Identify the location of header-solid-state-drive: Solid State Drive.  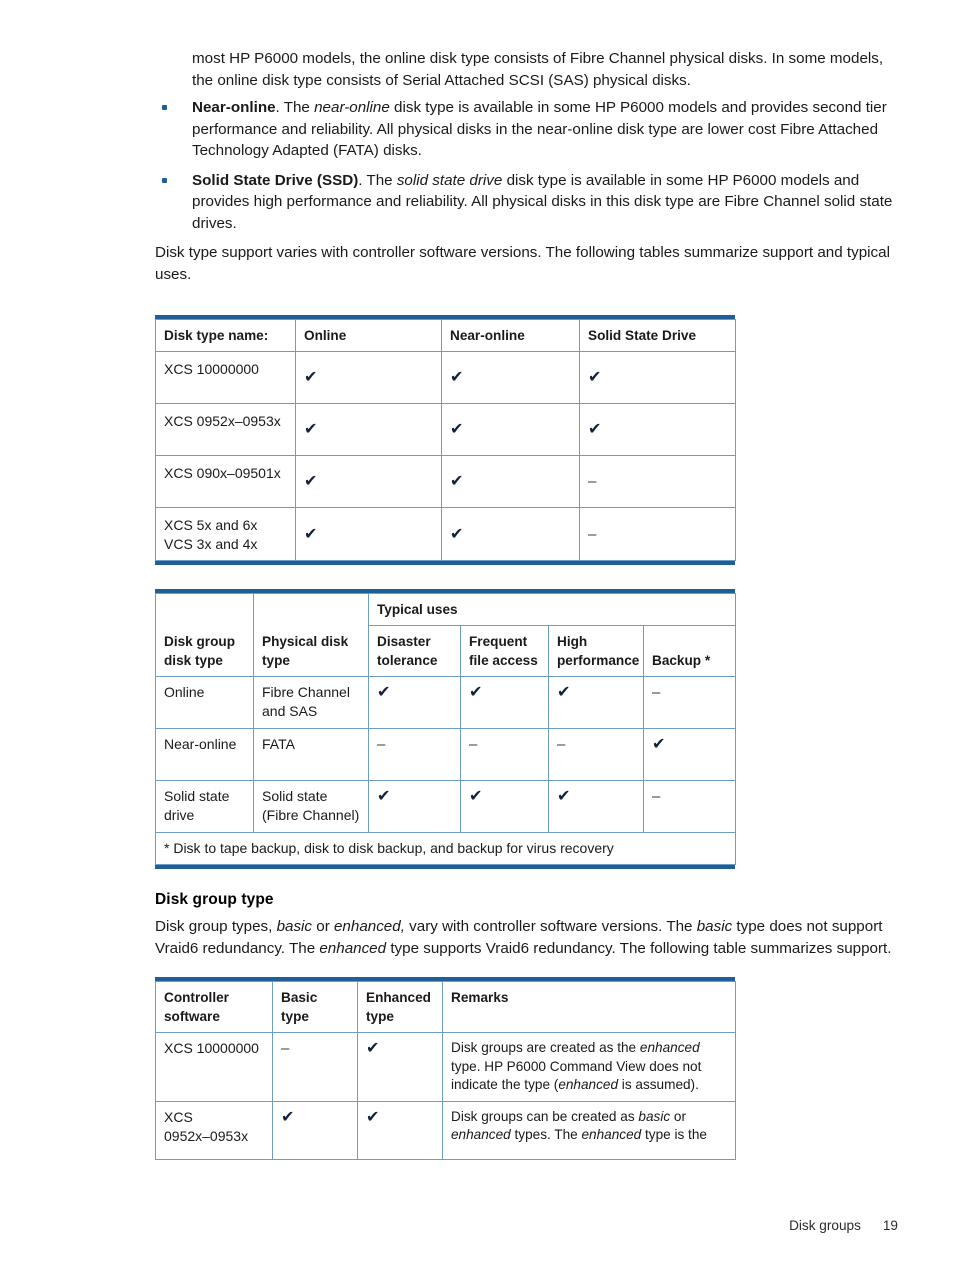
(657, 335).